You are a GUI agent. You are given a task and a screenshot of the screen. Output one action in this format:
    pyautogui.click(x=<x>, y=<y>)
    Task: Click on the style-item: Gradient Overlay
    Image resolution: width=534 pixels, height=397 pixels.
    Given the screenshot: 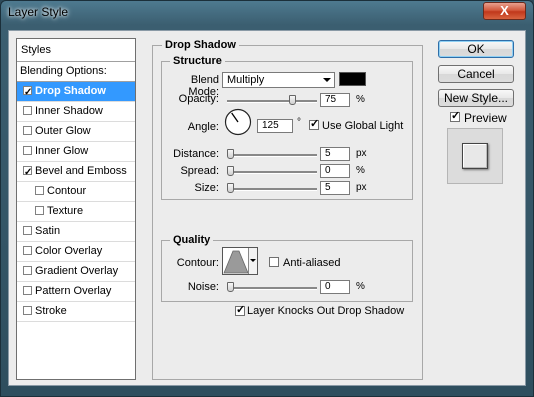 What is the action you would take?
    pyautogui.click(x=76, y=272)
    